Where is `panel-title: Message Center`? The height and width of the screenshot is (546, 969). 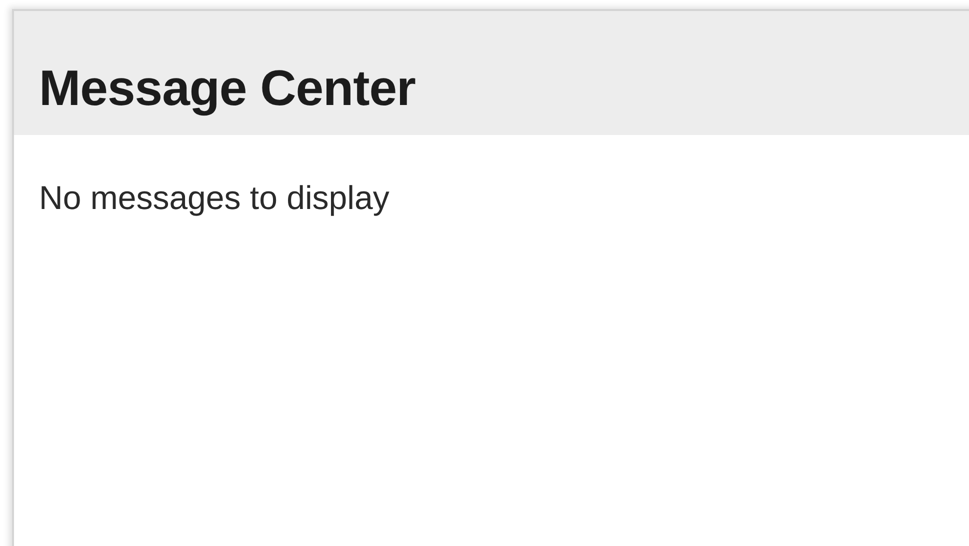
panel-title: Message Center is located at coordinates (227, 88).